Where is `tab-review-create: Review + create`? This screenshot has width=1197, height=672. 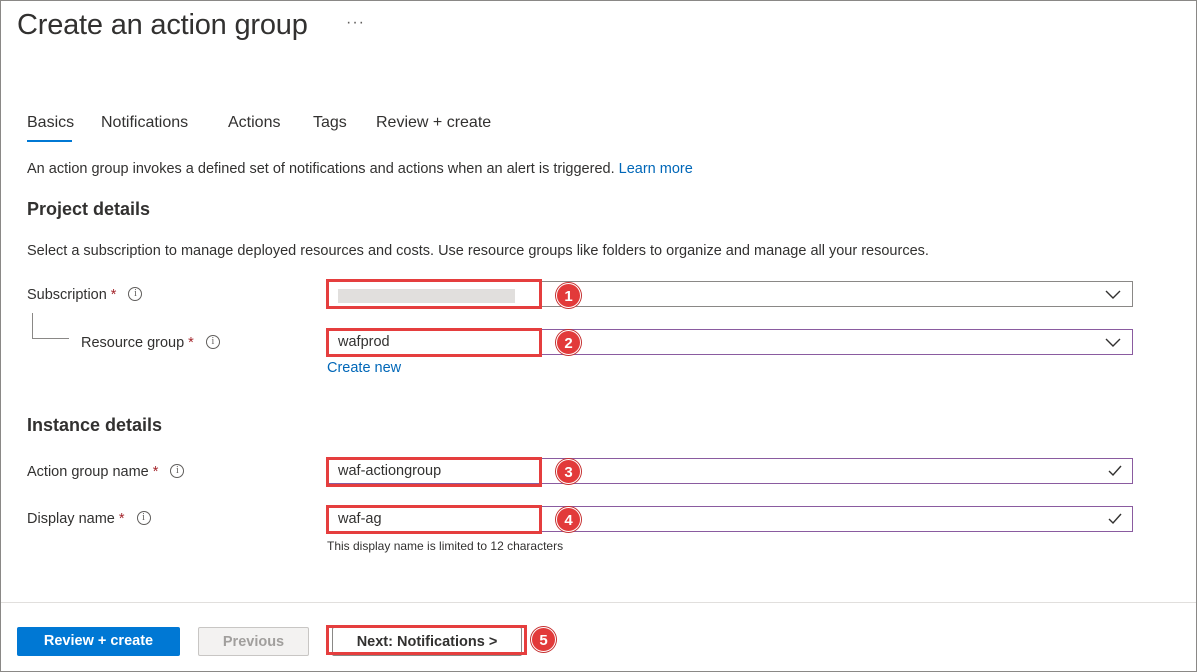 tab-review-create: Review + create is located at coordinates (433, 123).